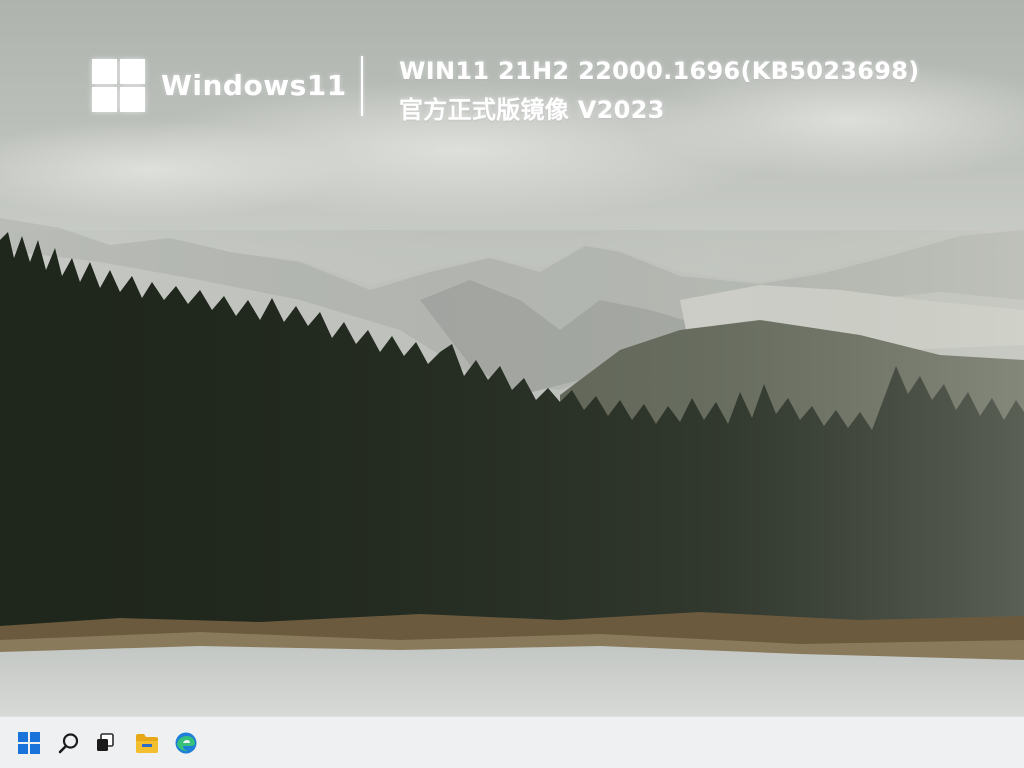 This screenshot has width=1024, height=768. I want to click on windows-logo-icon, so click(118, 85).